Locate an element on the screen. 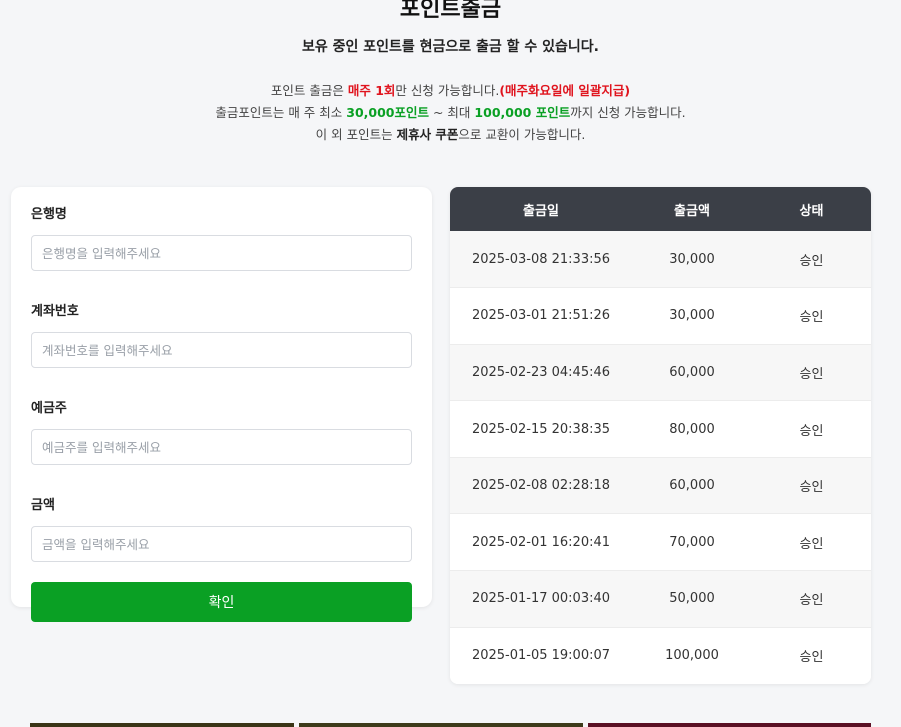 This screenshot has height=727, width=901. table-row: 2025-01-17 00:03:40 50,000 승인 is located at coordinates (660, 599).